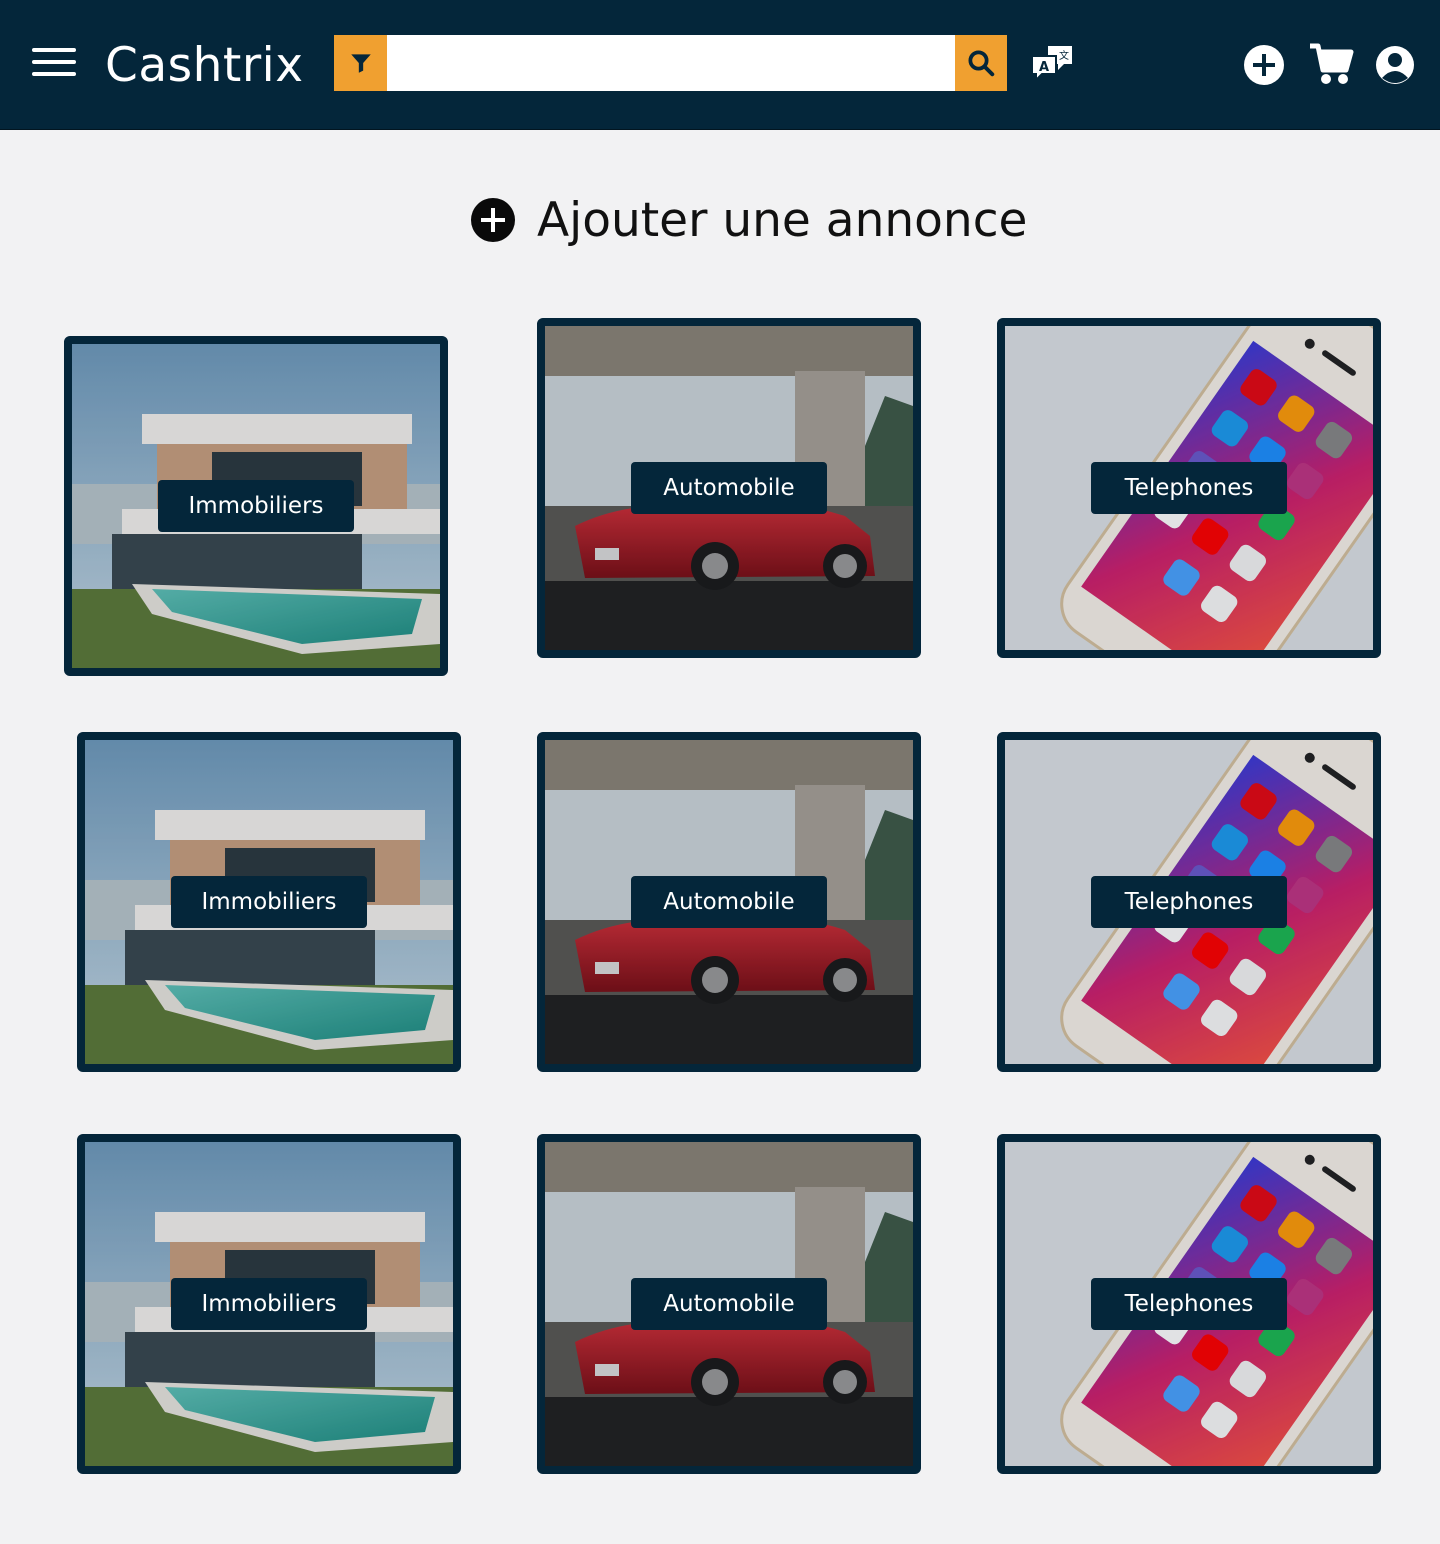  Describe the element at coordinates (1064, 55) in the screenshot. I see `svg-text: 文` at that location.